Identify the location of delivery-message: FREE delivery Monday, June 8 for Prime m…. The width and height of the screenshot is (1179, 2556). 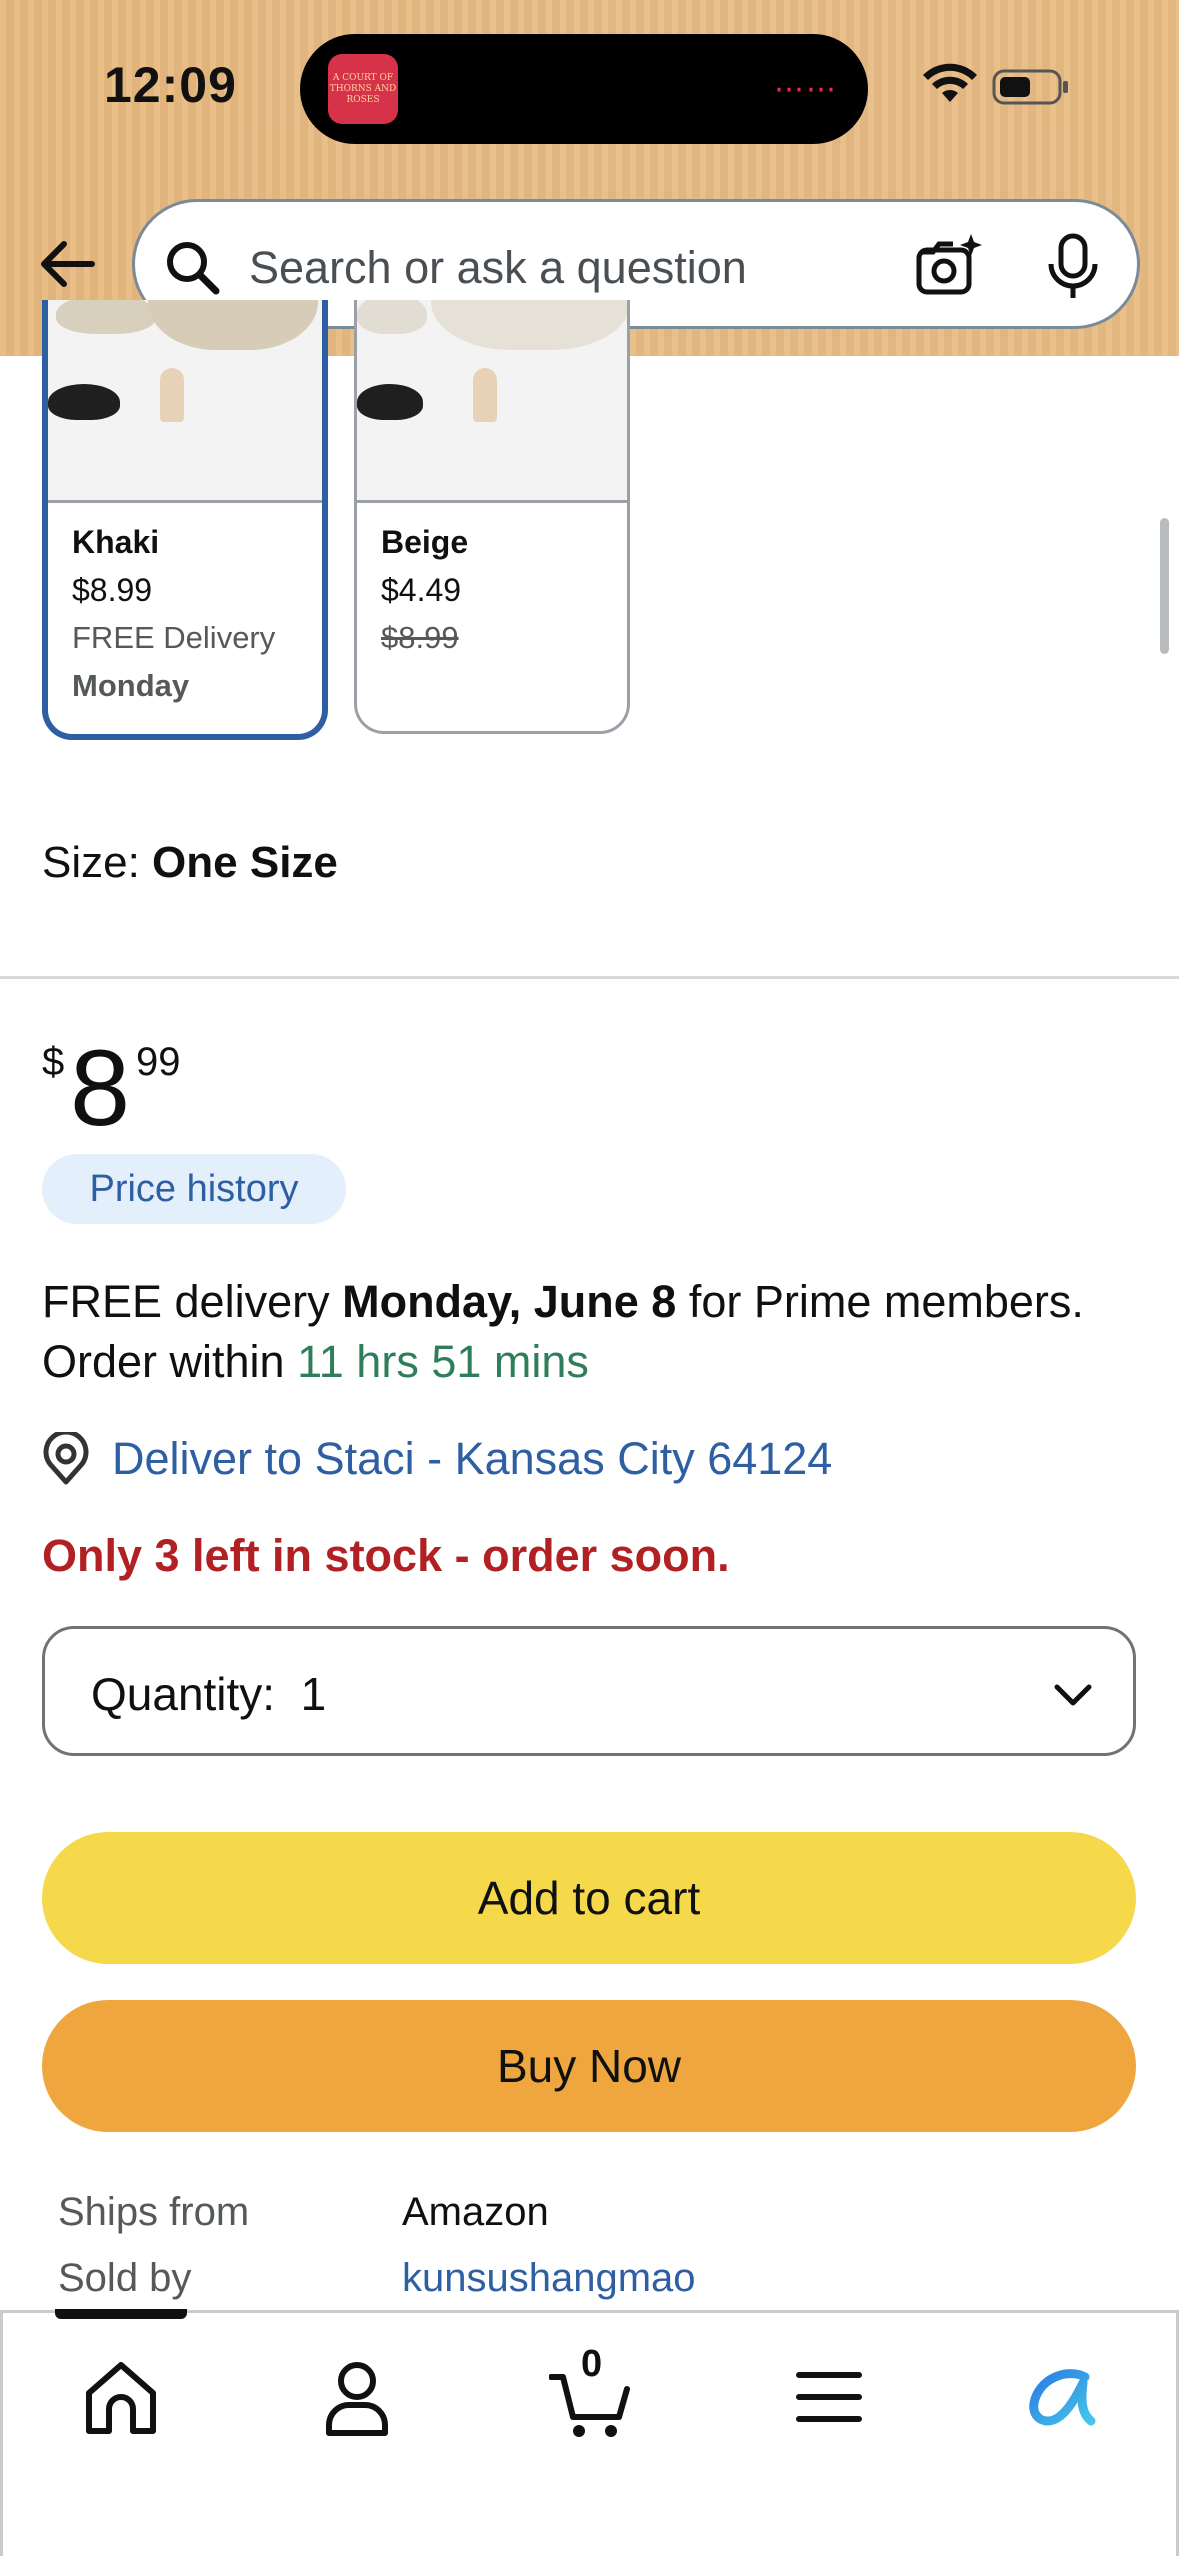
(592, 1332).